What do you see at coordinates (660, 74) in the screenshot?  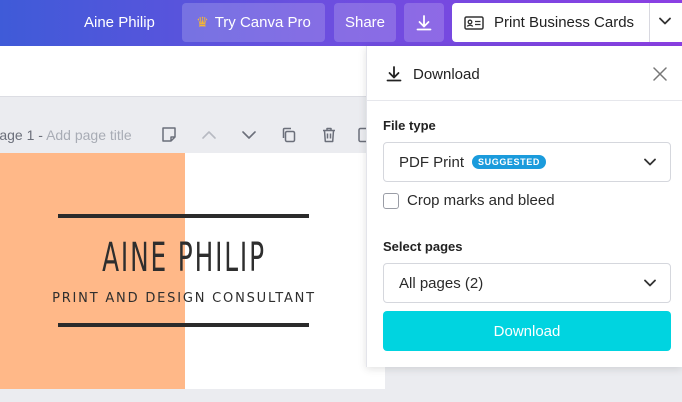 I see `close-icon` at bounding box center [660, 74].